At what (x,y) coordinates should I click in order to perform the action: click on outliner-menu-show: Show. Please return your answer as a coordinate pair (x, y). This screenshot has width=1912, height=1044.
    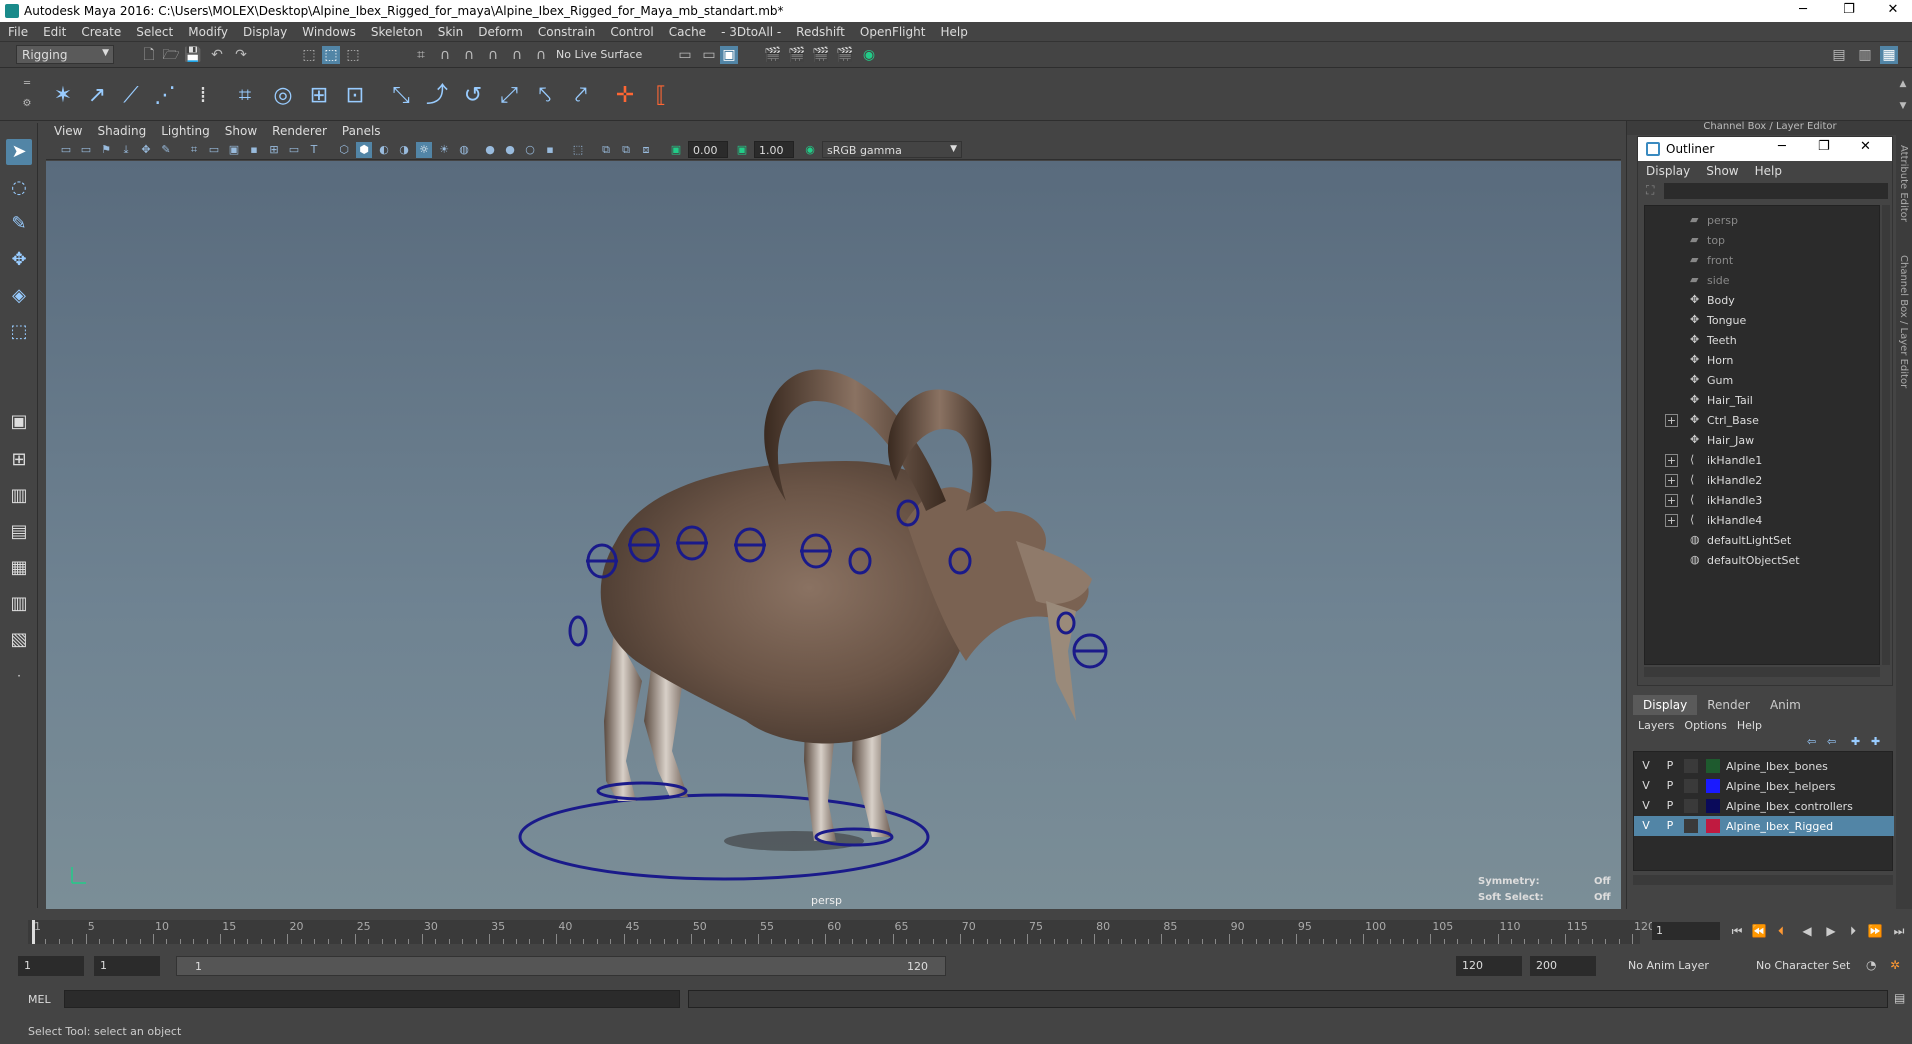
    Looking at the image, I should click on (1722, 169).